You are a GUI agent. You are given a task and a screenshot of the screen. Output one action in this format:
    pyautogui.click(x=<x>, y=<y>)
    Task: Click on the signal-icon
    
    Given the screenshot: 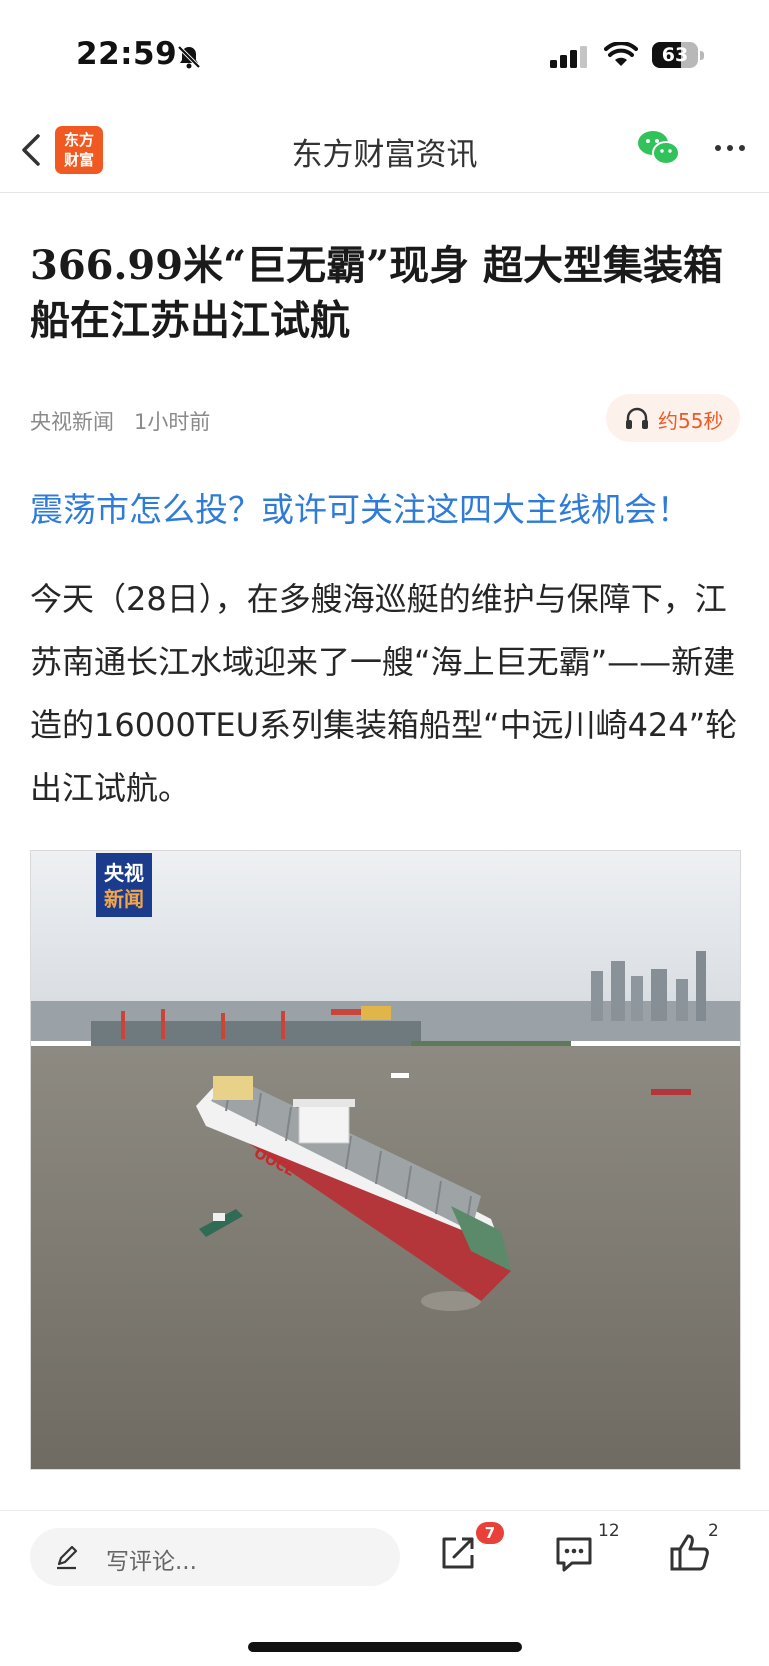 What is the action you would take?
    pyautogui.click(x=568, y=57)
    